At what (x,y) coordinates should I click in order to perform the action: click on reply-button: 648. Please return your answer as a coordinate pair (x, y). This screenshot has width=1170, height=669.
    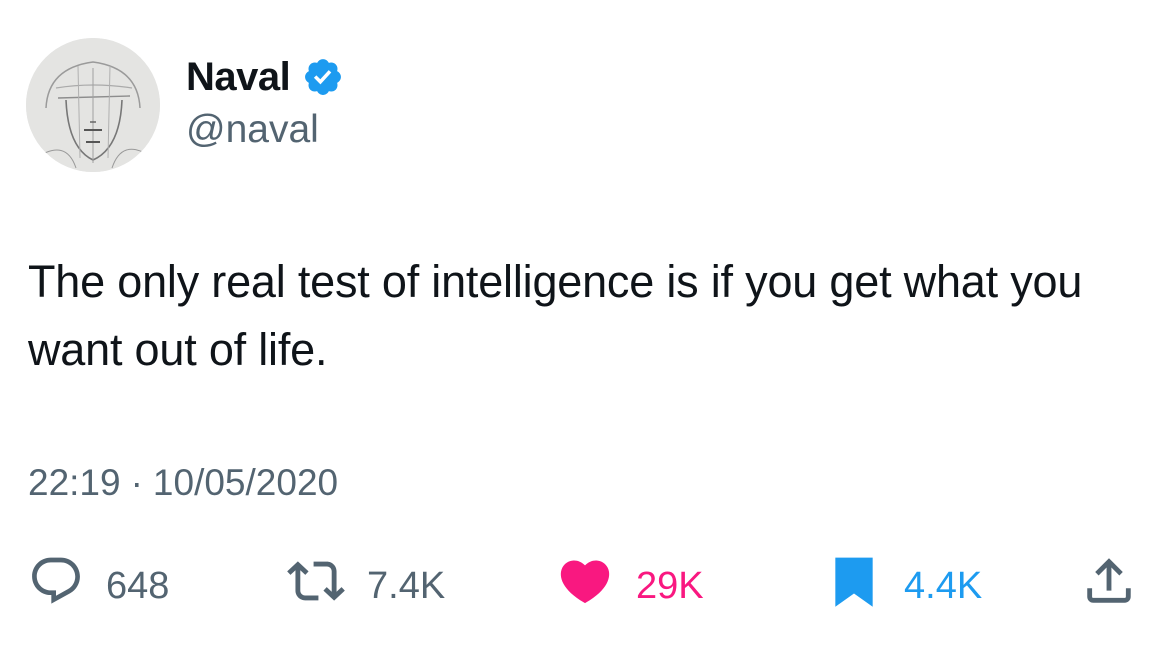
    Looking at the image, I should click on (98, 586).